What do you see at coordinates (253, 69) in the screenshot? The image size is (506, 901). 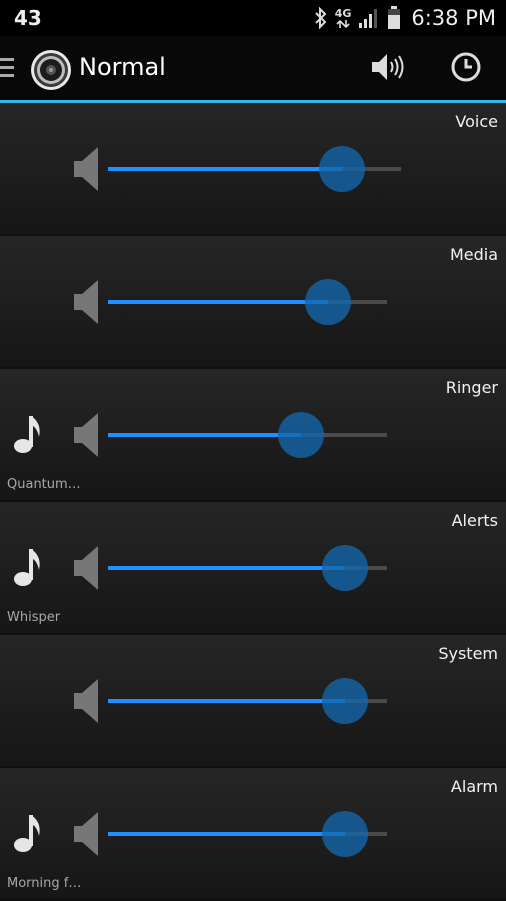 I see `action-bar: Normal` at bounding box center [253, 69].